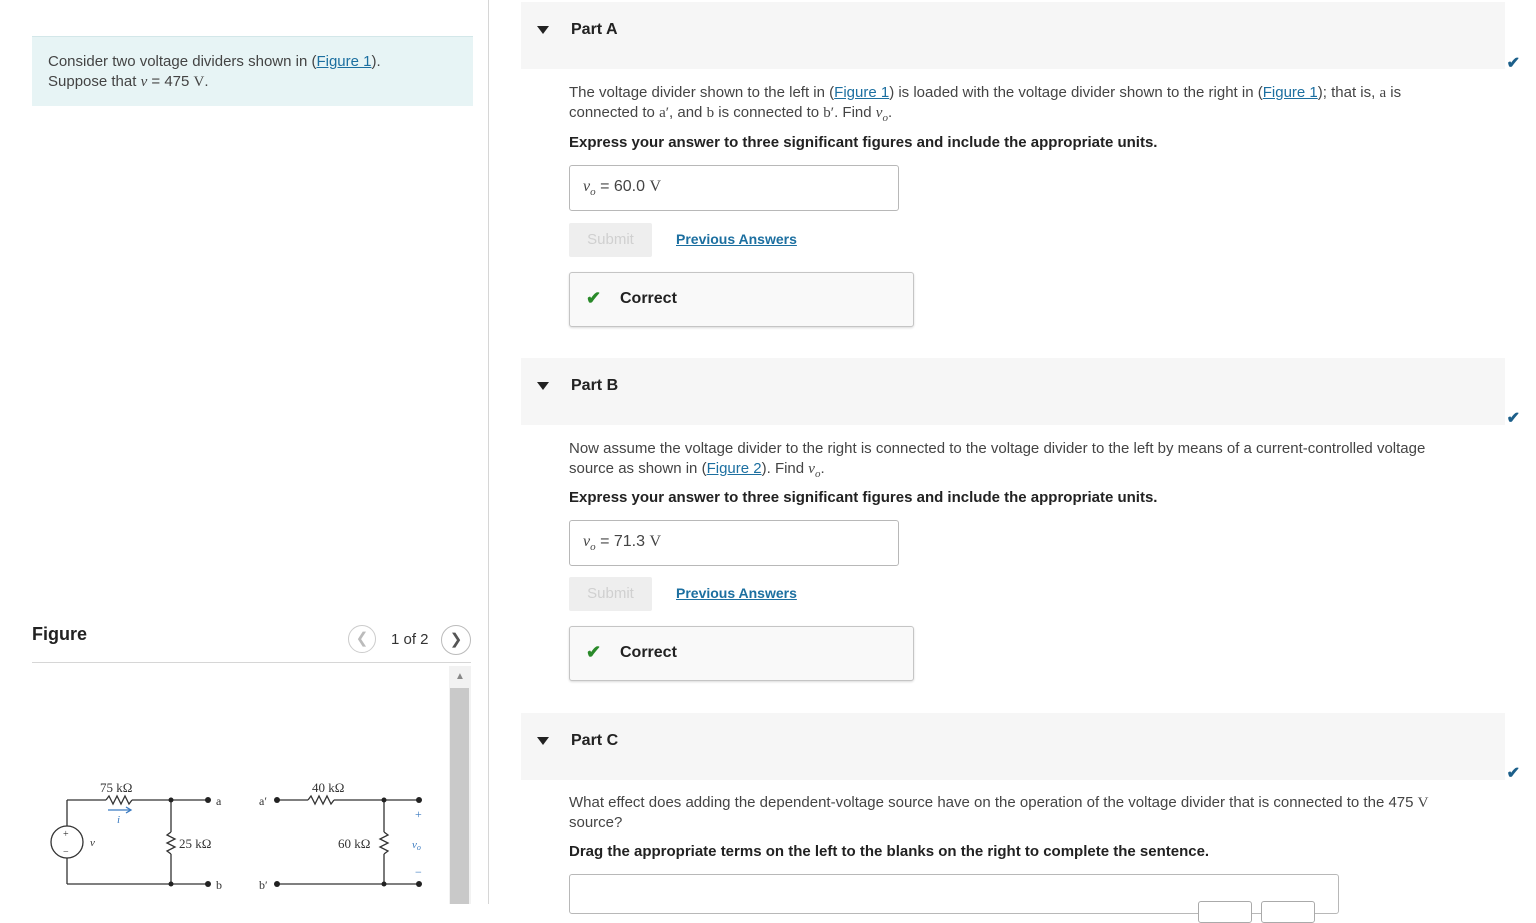 Image resolution: width=1536 pixels, height=923 pixels. What do you see at coordinates (741, 653) in the screenshot?
I see `part-b-feedback: ✔ Correct` at bounding box center [741, 653].